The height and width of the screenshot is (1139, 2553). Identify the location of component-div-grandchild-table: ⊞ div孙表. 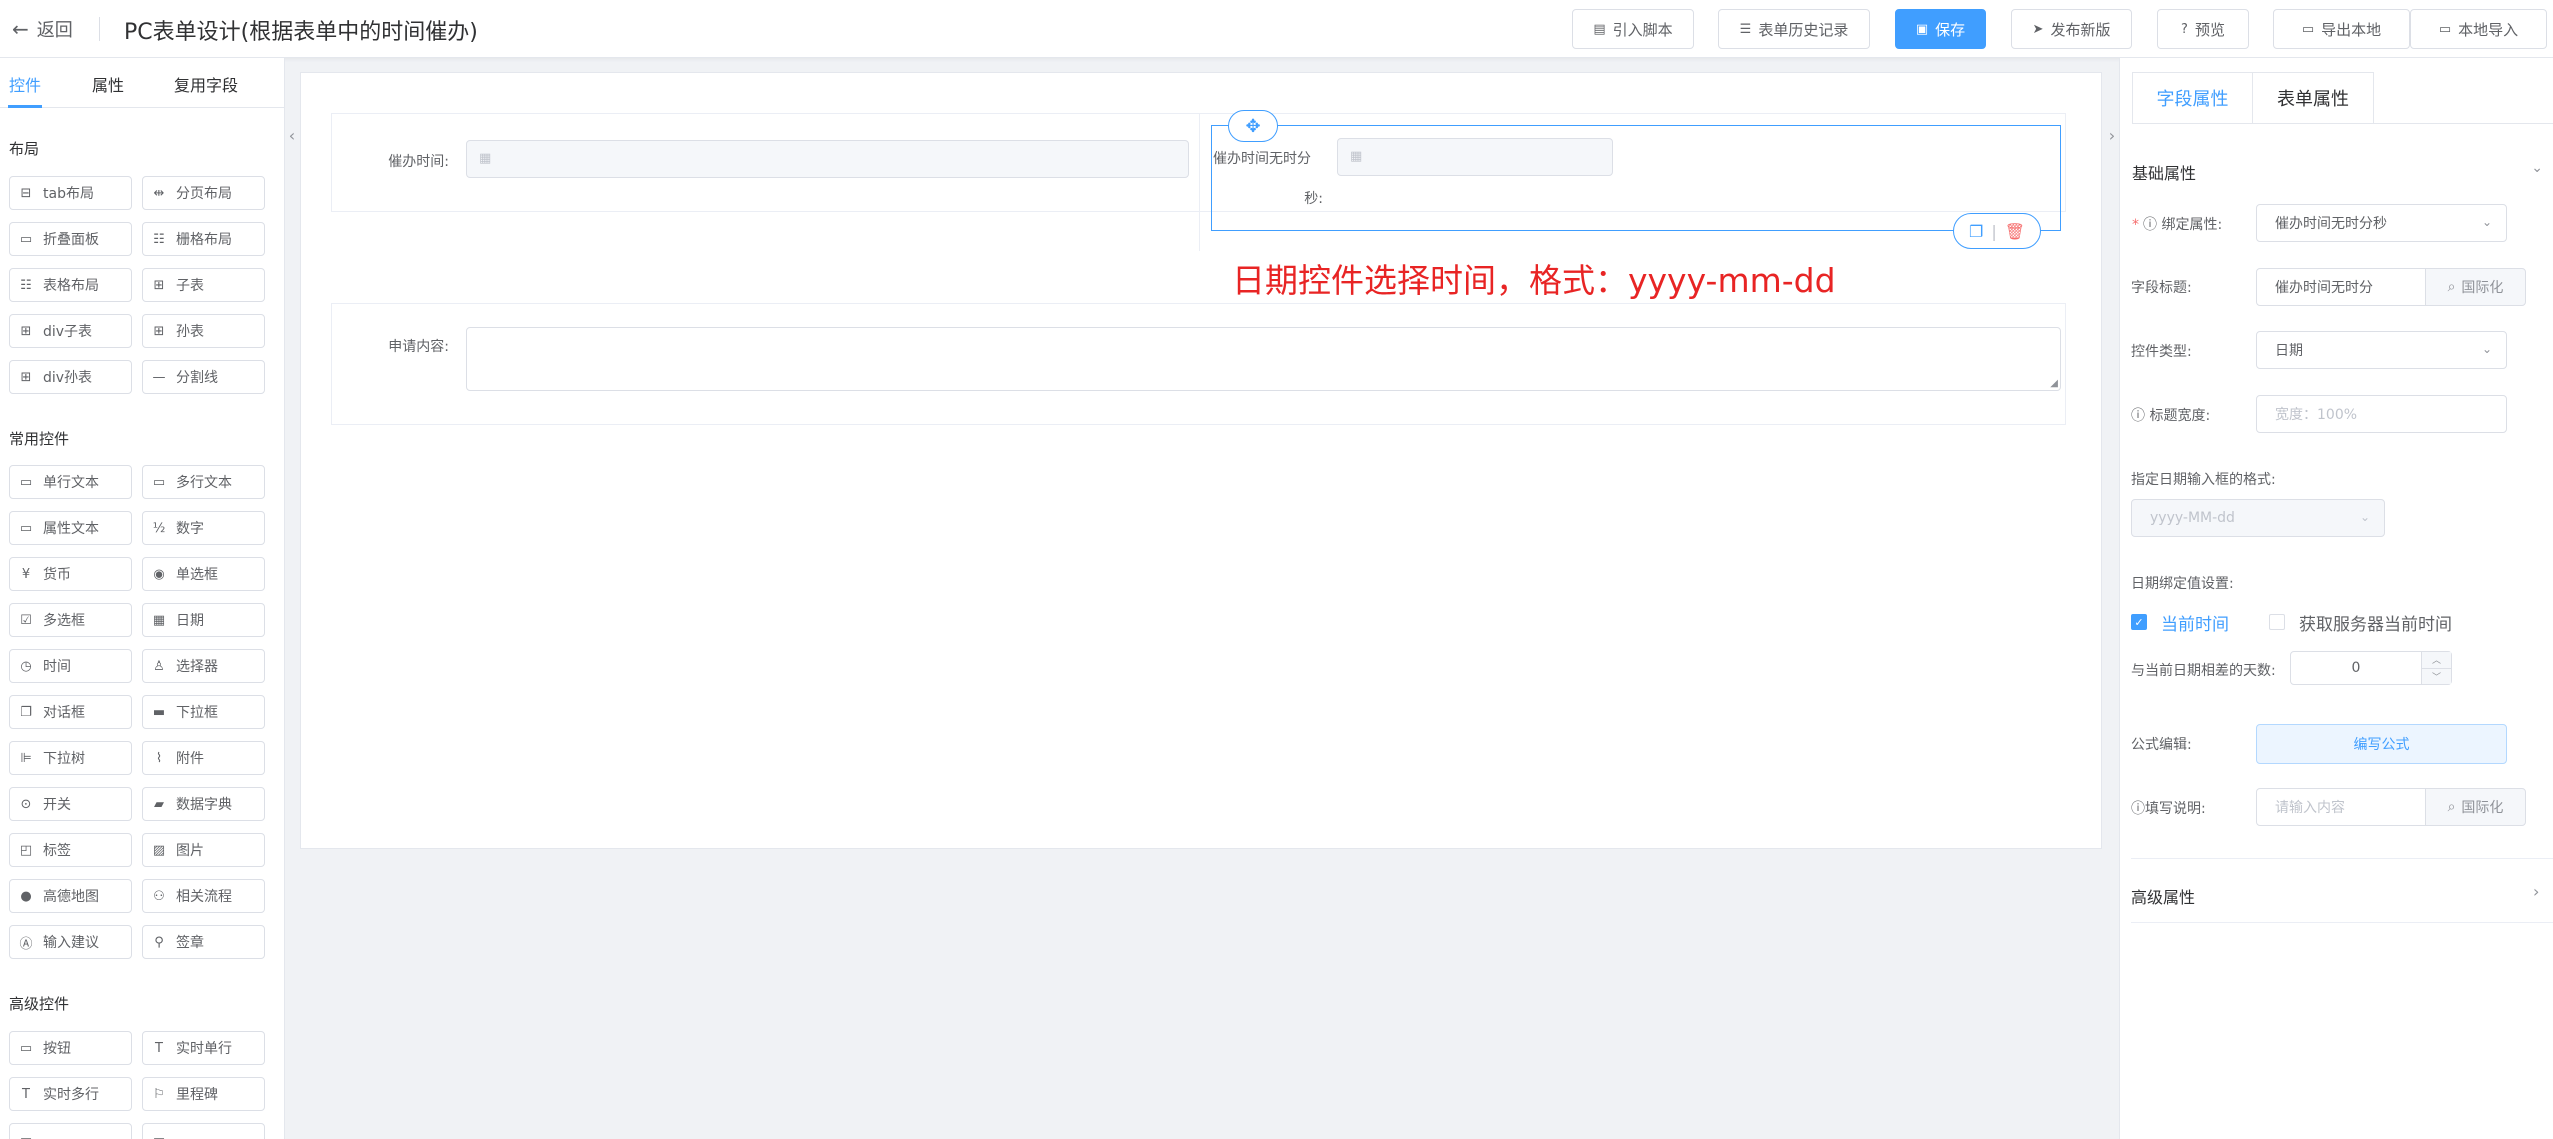
(70, 377).